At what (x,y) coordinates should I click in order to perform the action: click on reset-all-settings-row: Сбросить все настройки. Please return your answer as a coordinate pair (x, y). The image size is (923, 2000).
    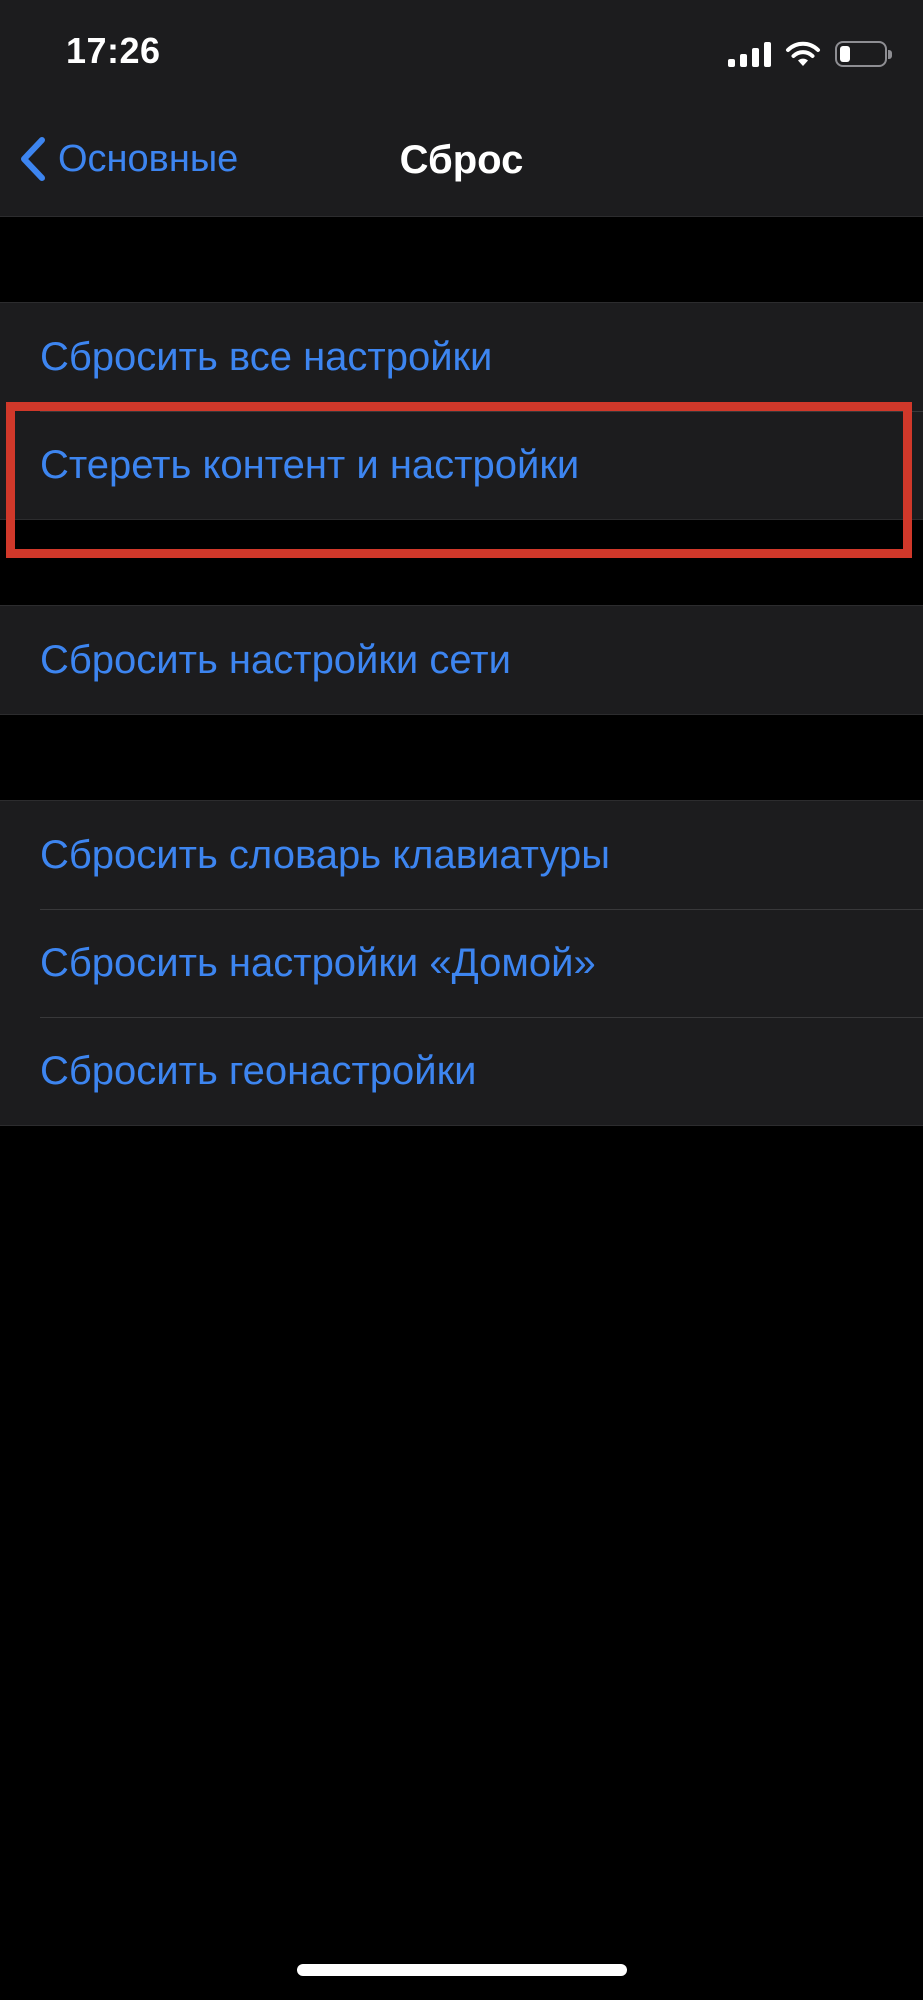
    Looking at the image, I should click on (461, 357).